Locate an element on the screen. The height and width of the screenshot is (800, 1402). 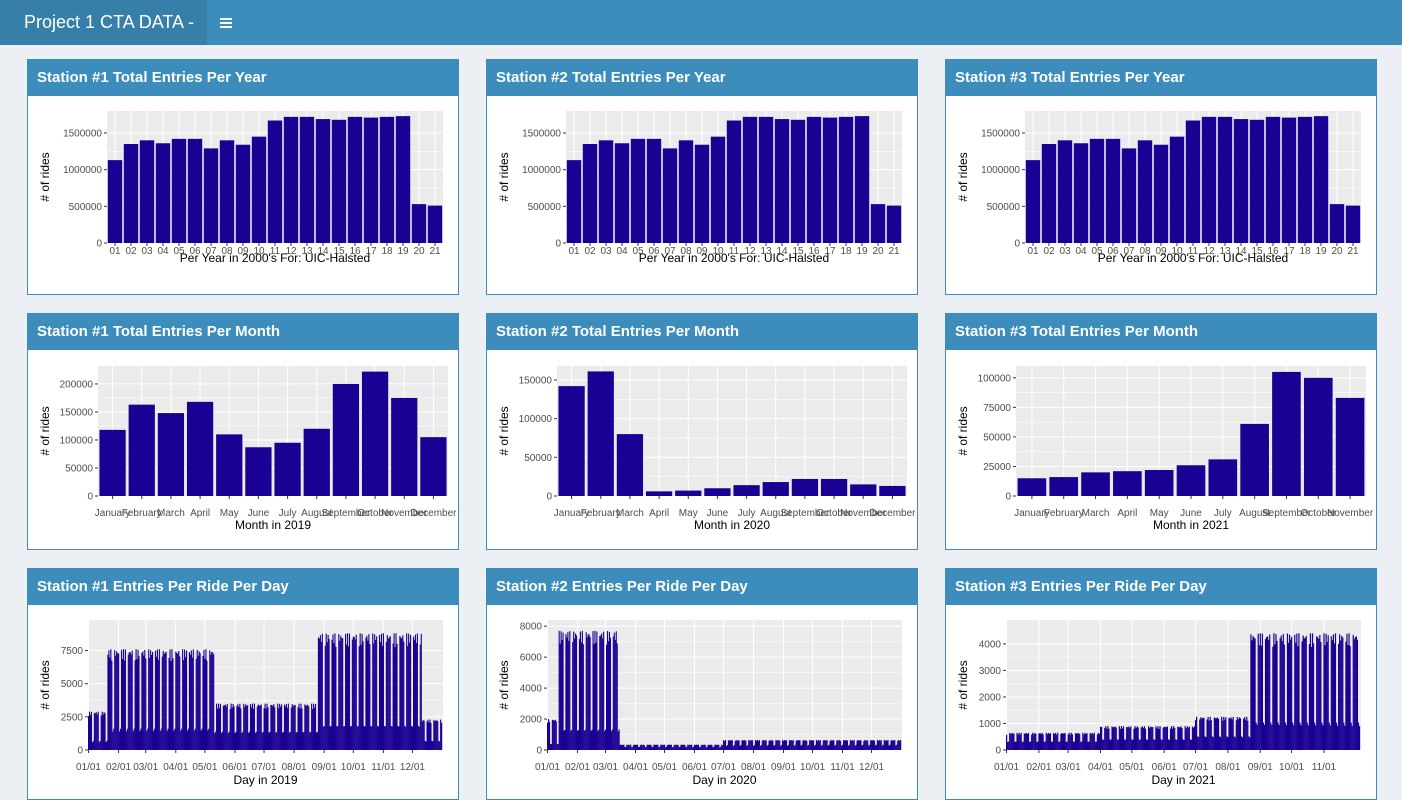
y-axis-label: # of rides is located at coordinates (963, 684).